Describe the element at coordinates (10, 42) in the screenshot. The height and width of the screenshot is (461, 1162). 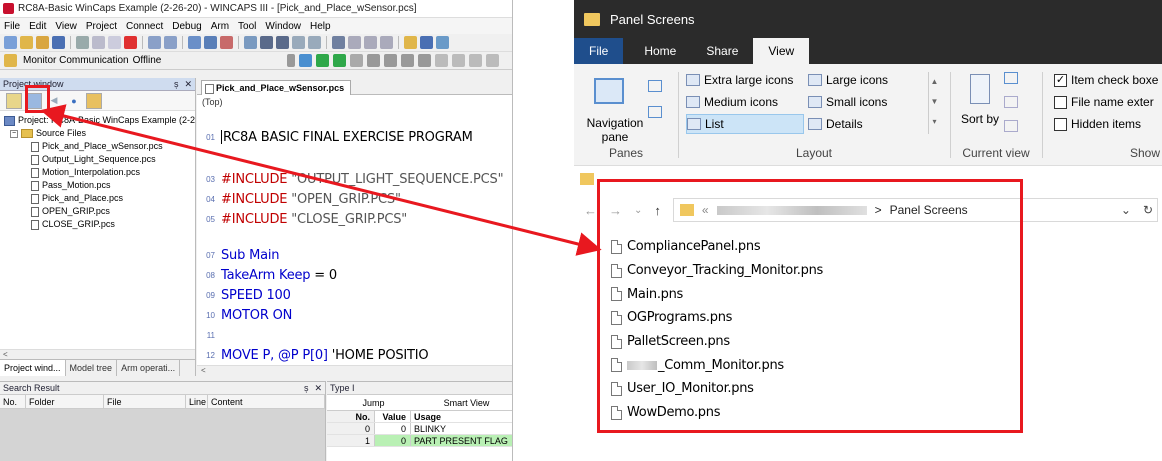
I see `new-file-icon` at that location.